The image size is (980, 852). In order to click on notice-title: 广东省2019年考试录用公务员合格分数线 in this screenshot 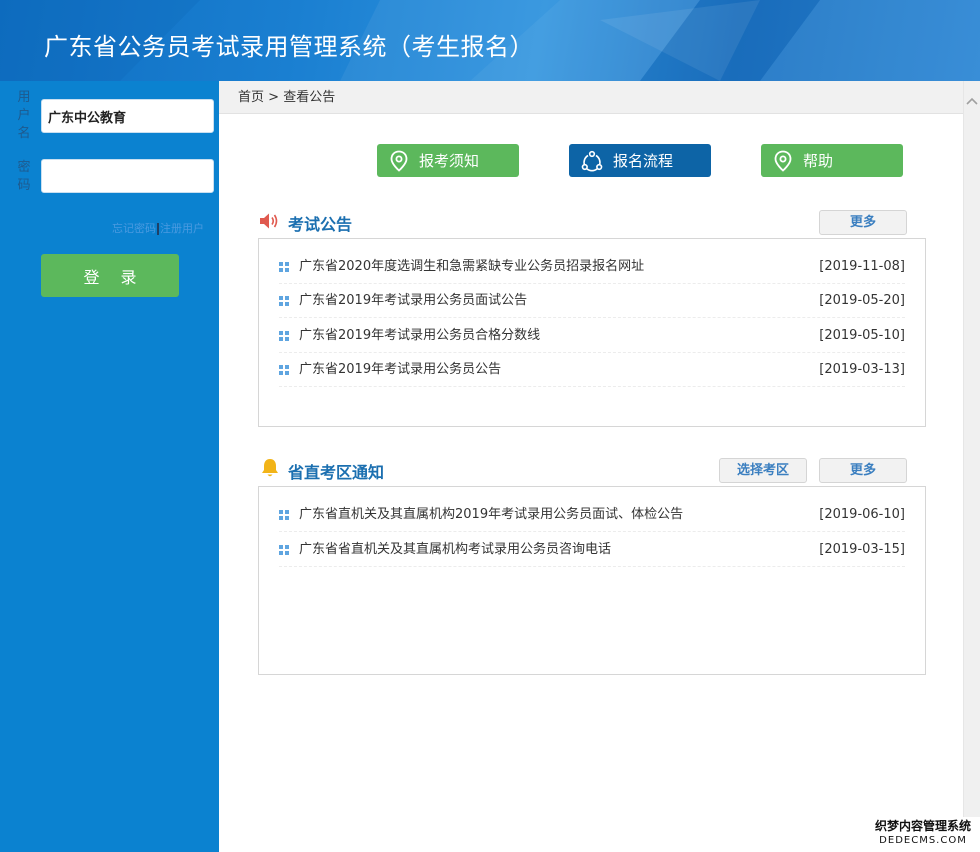, I will do `click(419, 336)`.